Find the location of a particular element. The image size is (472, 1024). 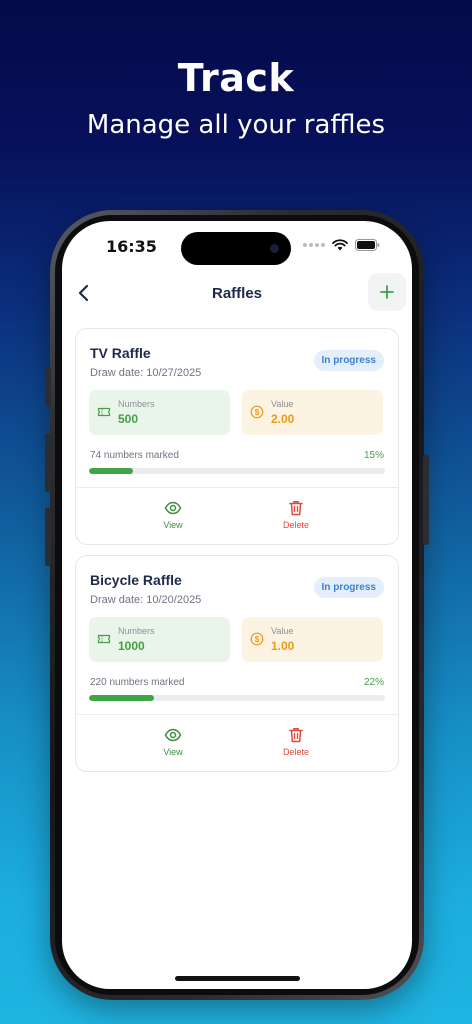

volume-up-button is located at coordinates (48, 463).